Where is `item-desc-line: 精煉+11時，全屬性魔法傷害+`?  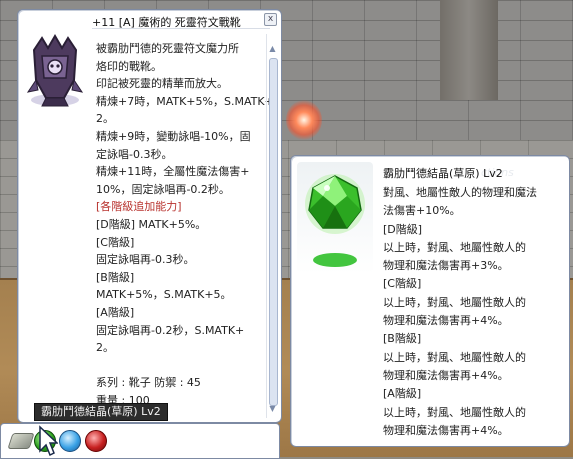 item-desc-line: 精煉+11時，全屬性魔法傷害+ is located at coordinates (173, 172).